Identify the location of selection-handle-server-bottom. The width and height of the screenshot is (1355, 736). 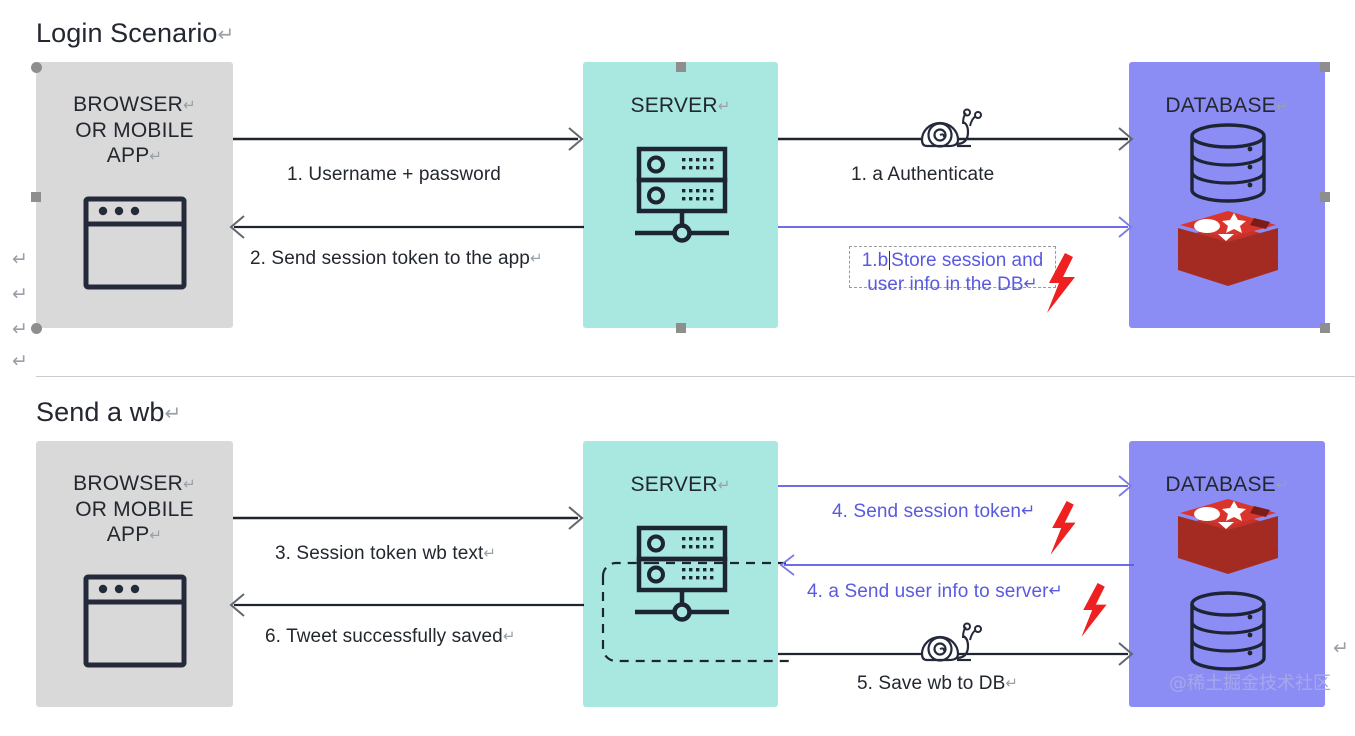
(681, 328).